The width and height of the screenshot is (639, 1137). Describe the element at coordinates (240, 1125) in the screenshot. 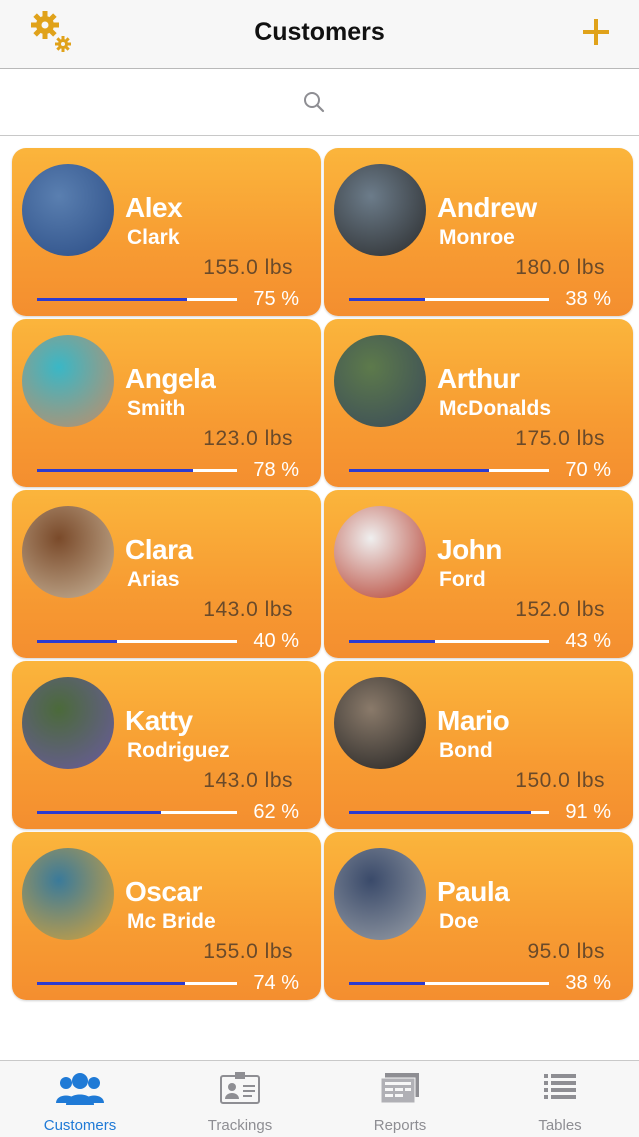

I see `tab-label: Trackings` at that location.